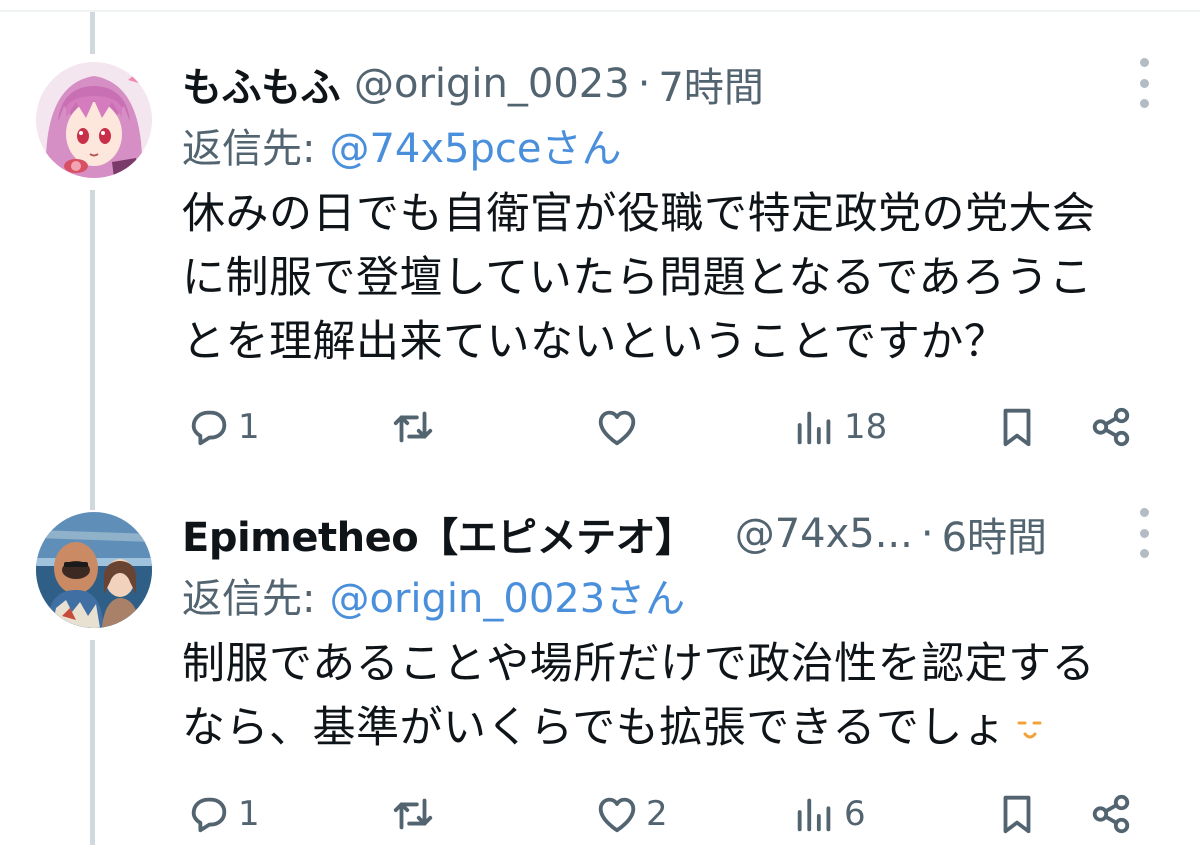 This screenshot has width=1200, height=845. Describe the element at coordinates (687, 814) in the screenshot. I see `tweet-actions: 1 2 6` at that location.